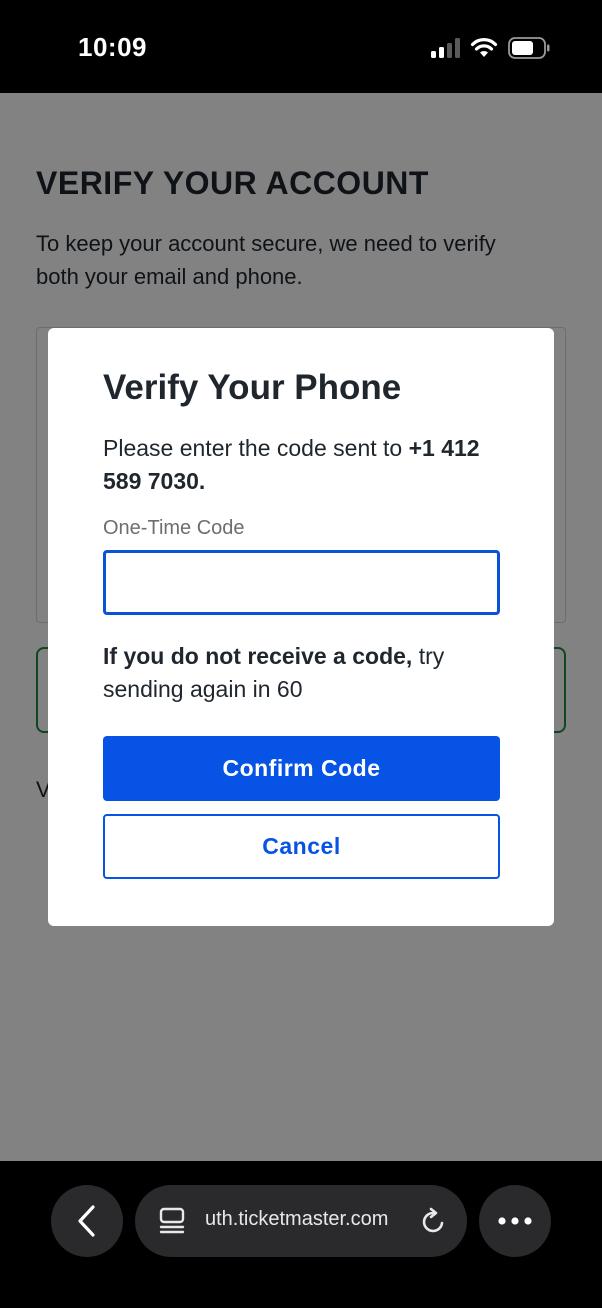 The image size is (602, 1308). Describe the element at coordinates (174, 528) in the screenshot. I see `code-label: One-Time Code` at that location.